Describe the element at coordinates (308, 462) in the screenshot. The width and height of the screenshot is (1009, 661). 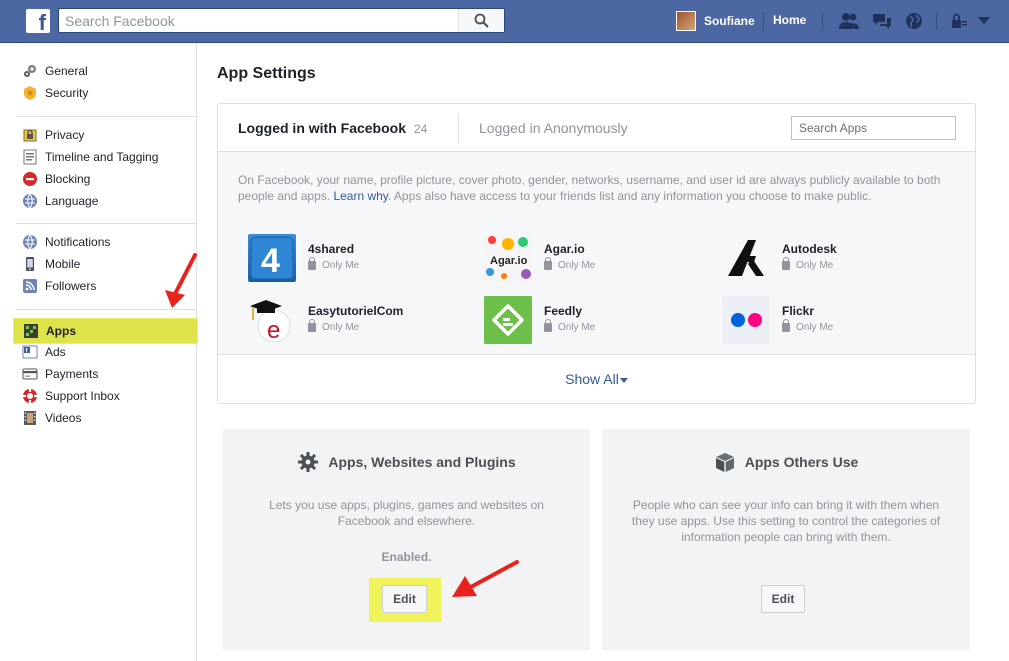
I see `gear-icon` at that location.